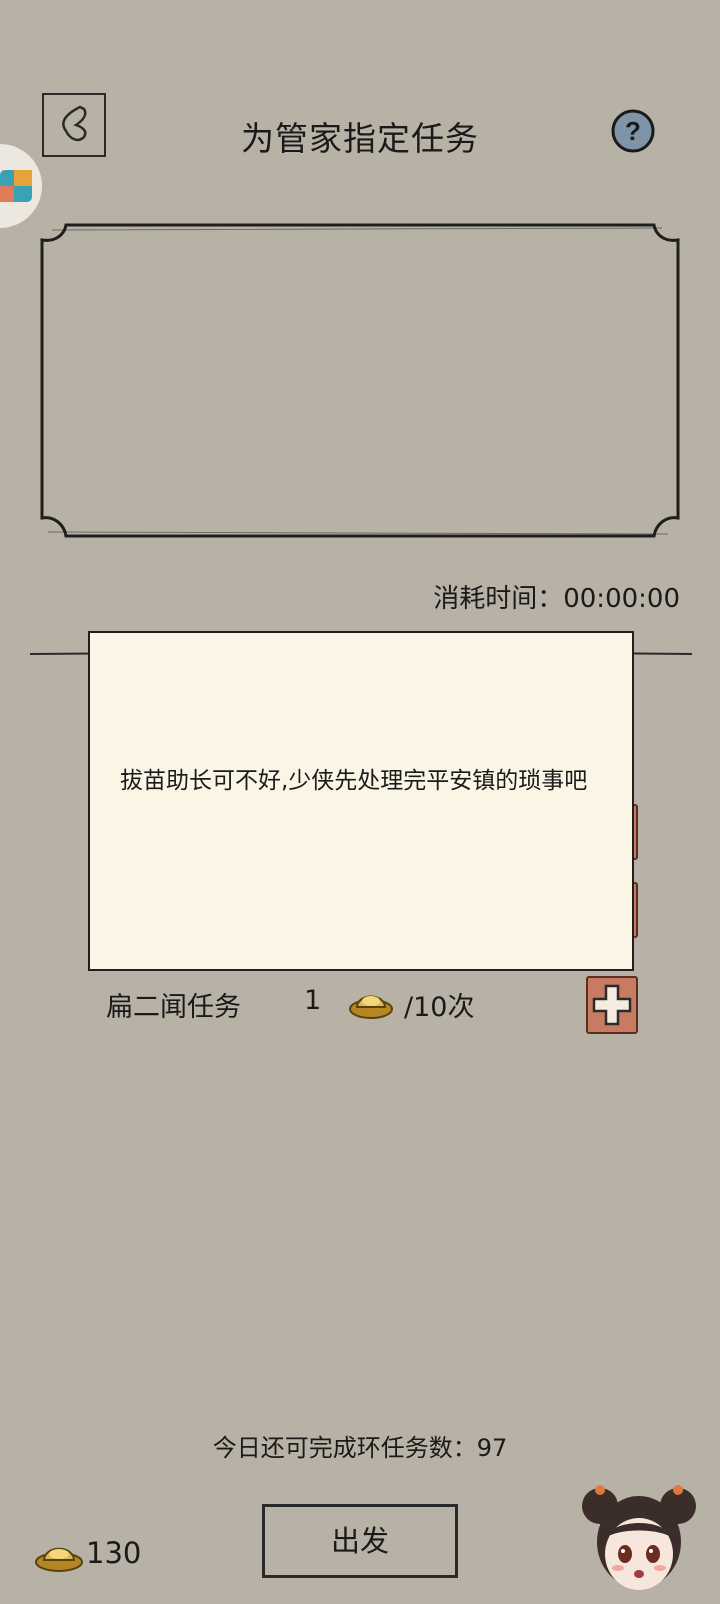  What do you see at coordinates (639, 1537) in the screenshot?
I see `girl-character-icon` at bounding box center [639, 1537].